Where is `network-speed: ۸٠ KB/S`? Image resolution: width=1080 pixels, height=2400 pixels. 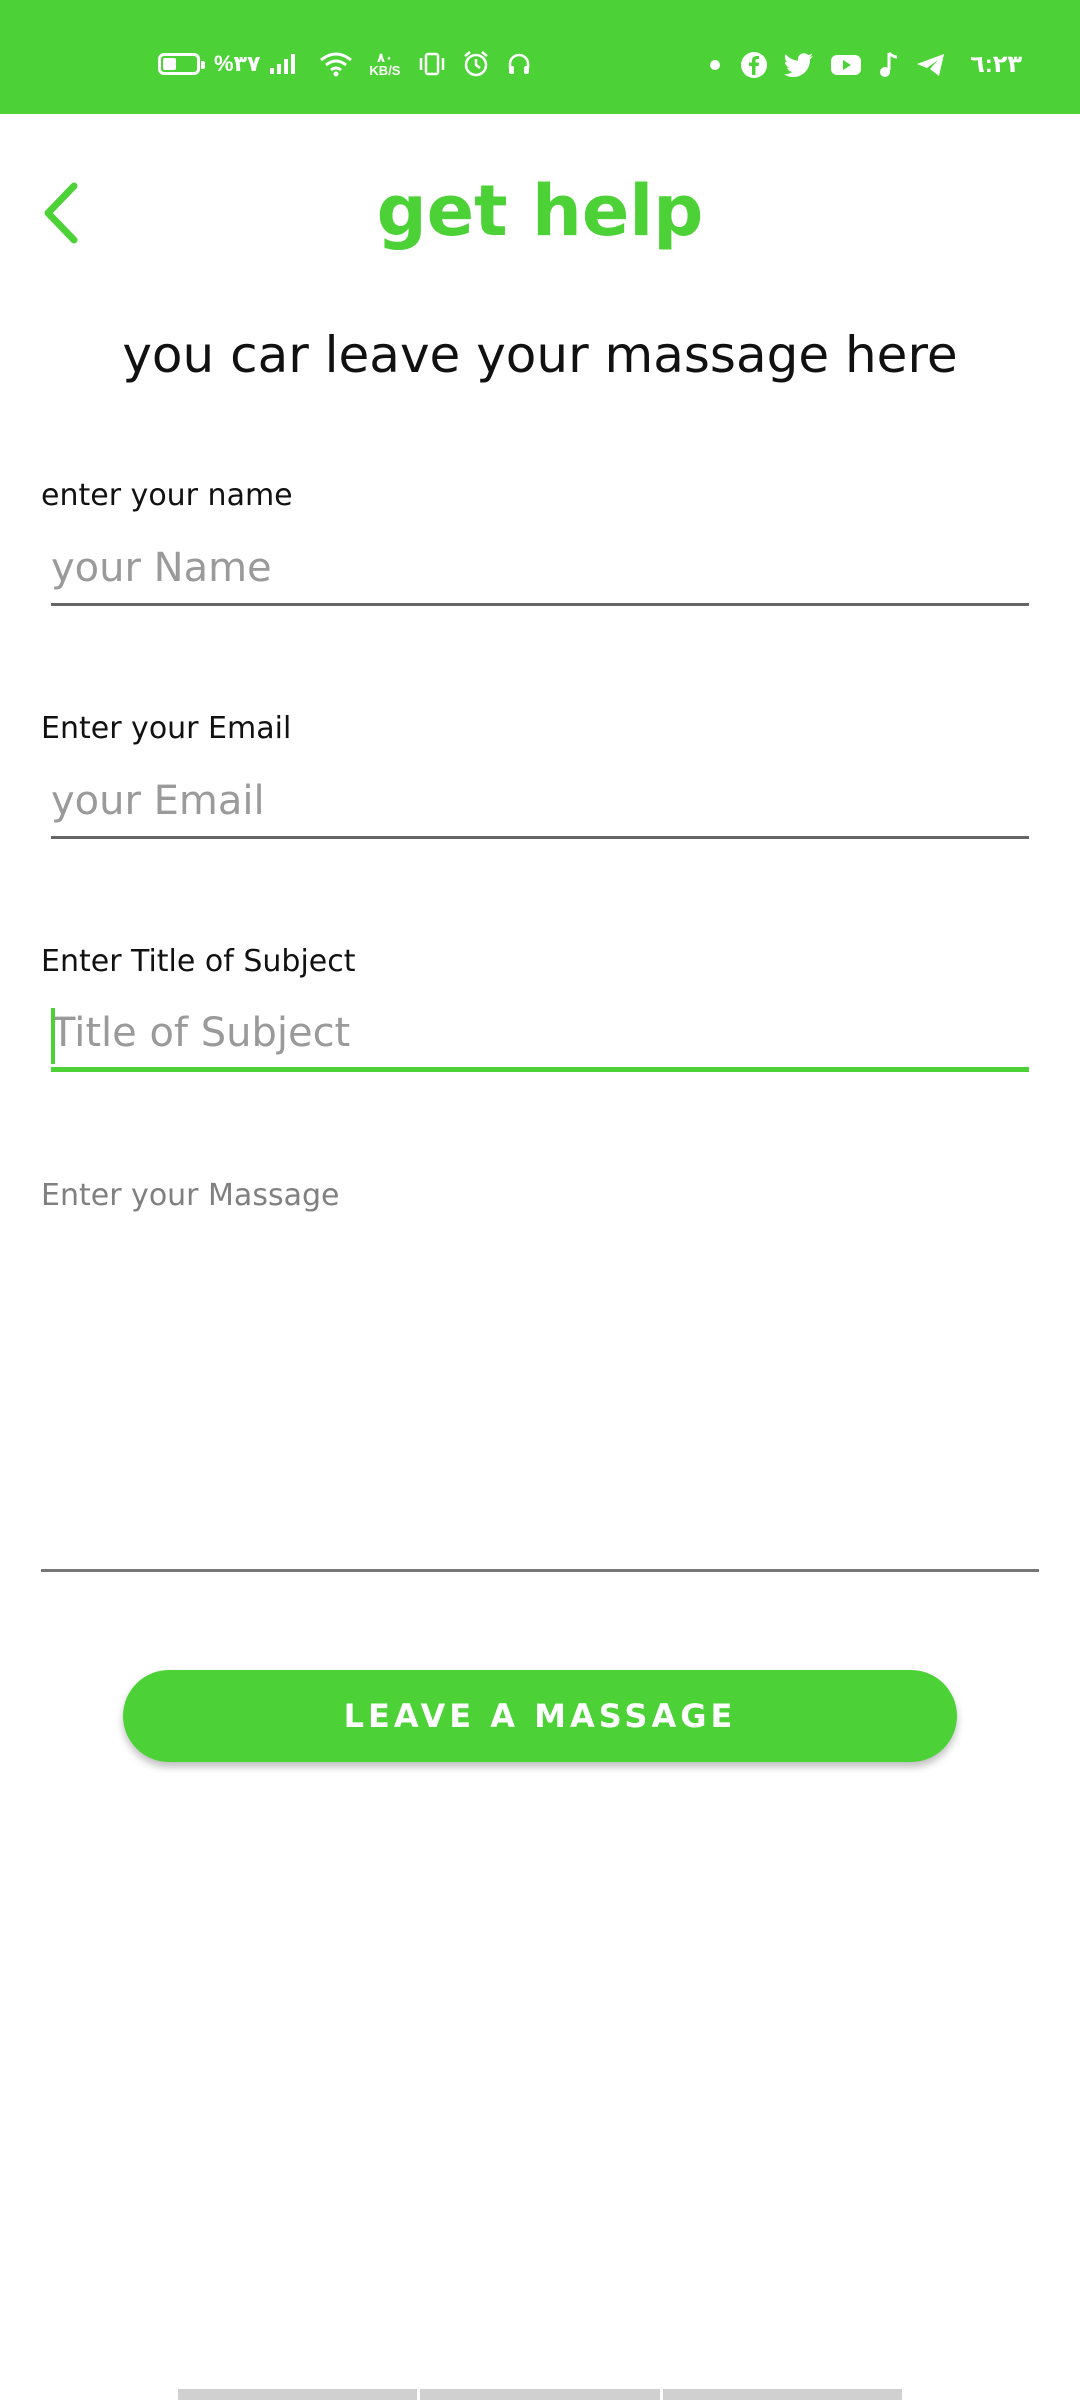
network-speed: ۸٠ KB/S is located at coordinates (384, 64).